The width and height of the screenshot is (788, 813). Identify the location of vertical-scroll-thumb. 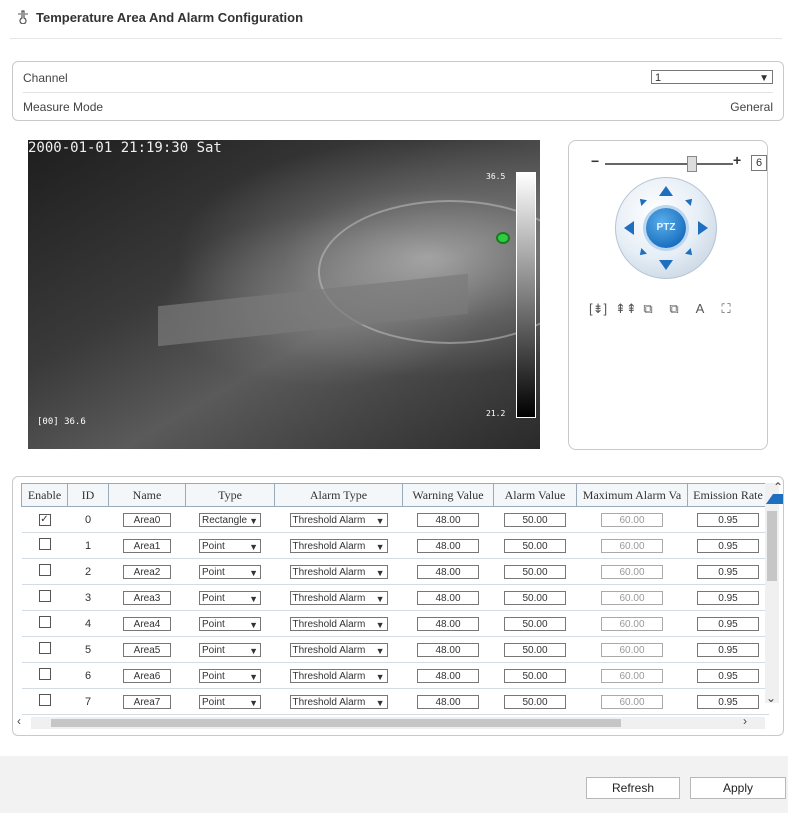
(772, 546).